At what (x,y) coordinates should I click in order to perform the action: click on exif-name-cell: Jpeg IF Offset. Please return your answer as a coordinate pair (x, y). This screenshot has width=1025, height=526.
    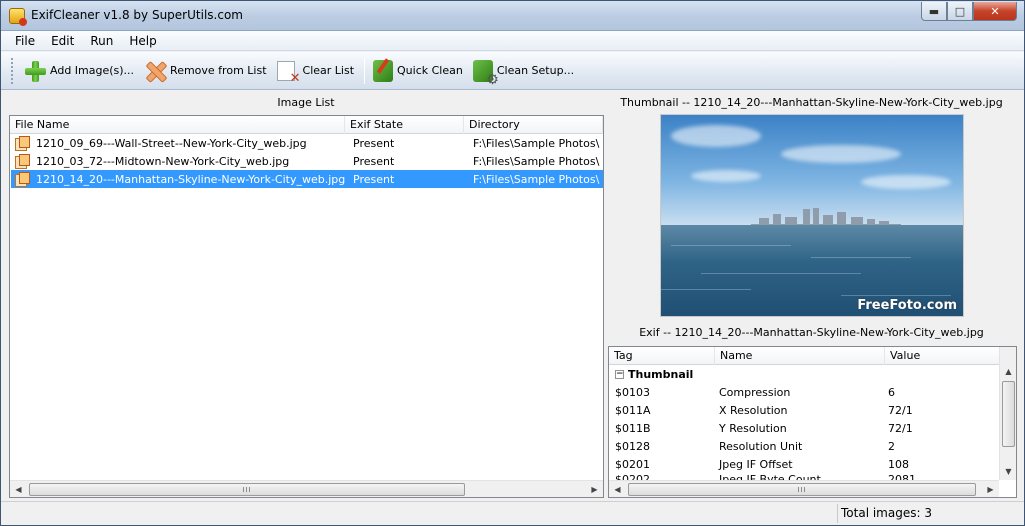
    Looking at the image, I should click on (756, 464).